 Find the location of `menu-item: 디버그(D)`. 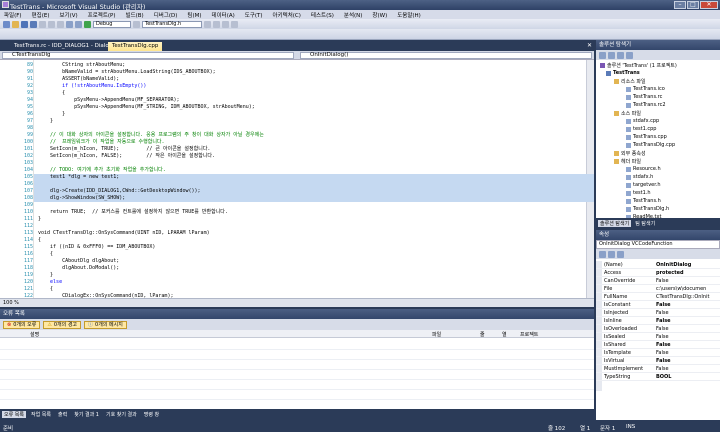

menu-item: 디버그(D) is located at coordinates (166, 15).